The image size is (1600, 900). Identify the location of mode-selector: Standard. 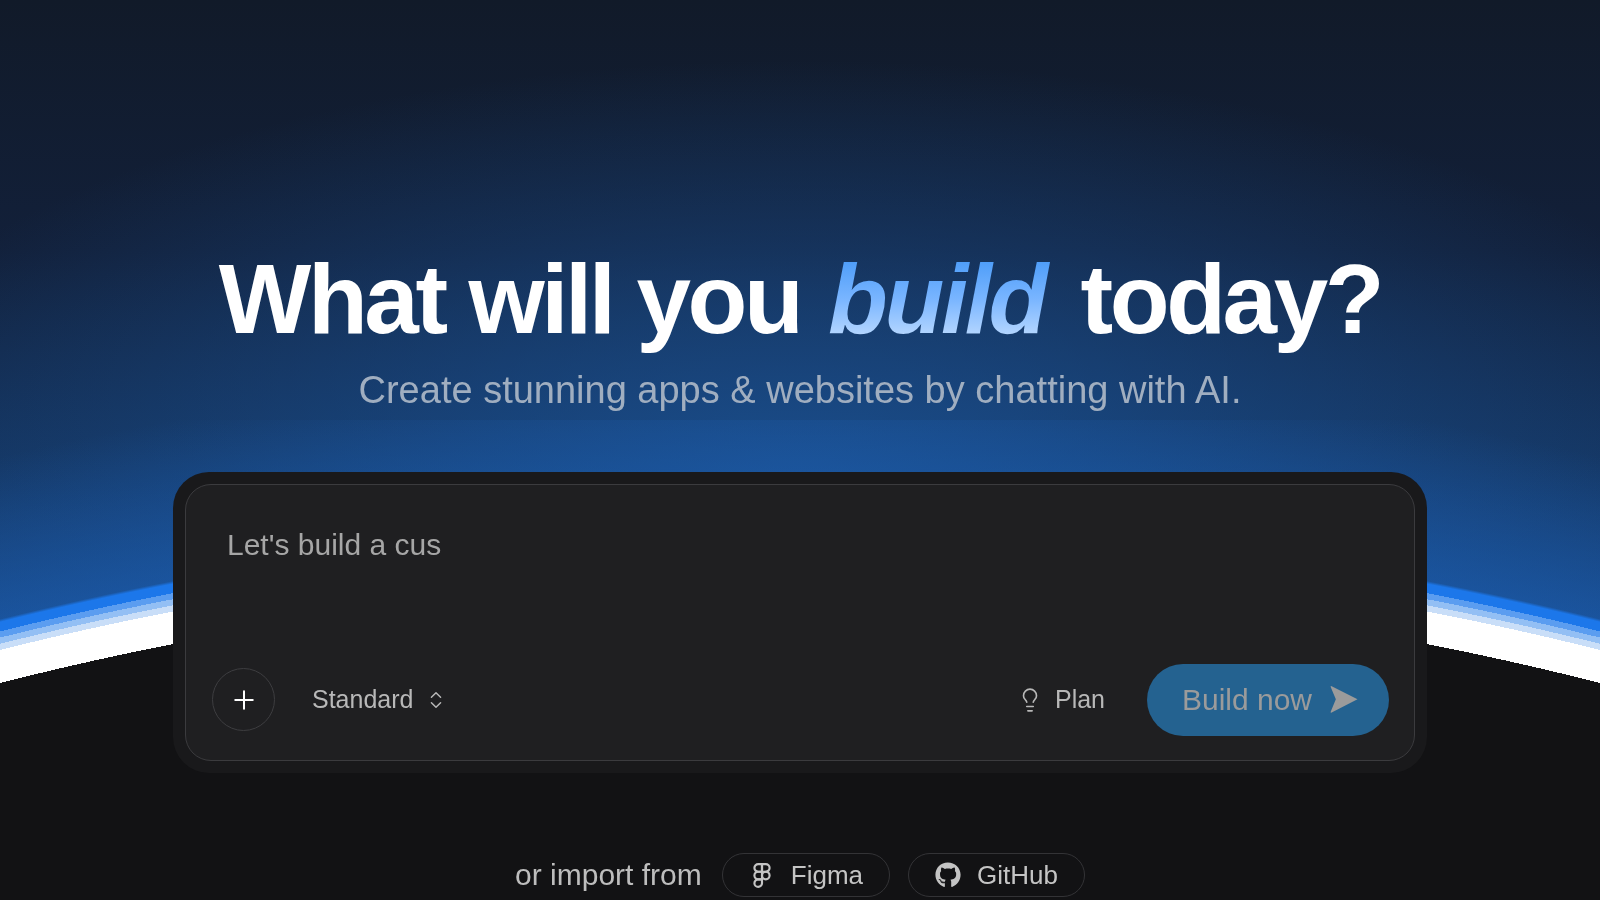
(380, 700).